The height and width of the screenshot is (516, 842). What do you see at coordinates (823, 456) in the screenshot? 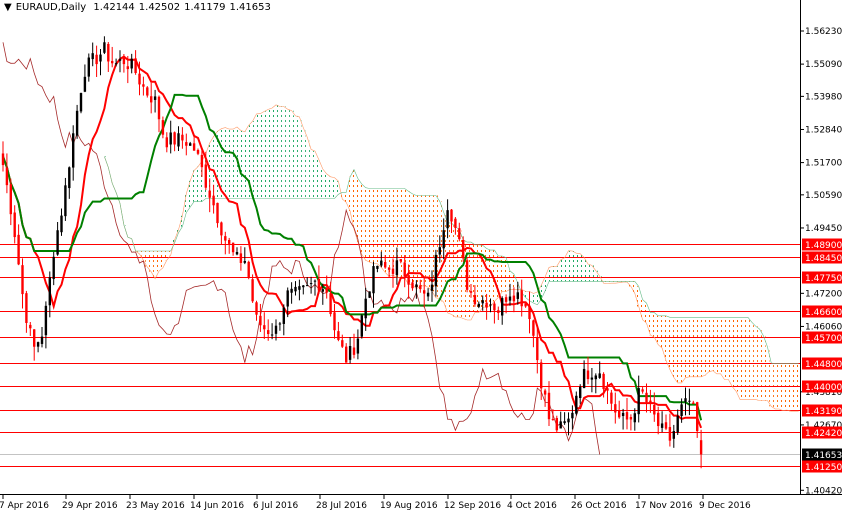
I see `current-price-label: 1.41653` at bounding box center [823, 456].